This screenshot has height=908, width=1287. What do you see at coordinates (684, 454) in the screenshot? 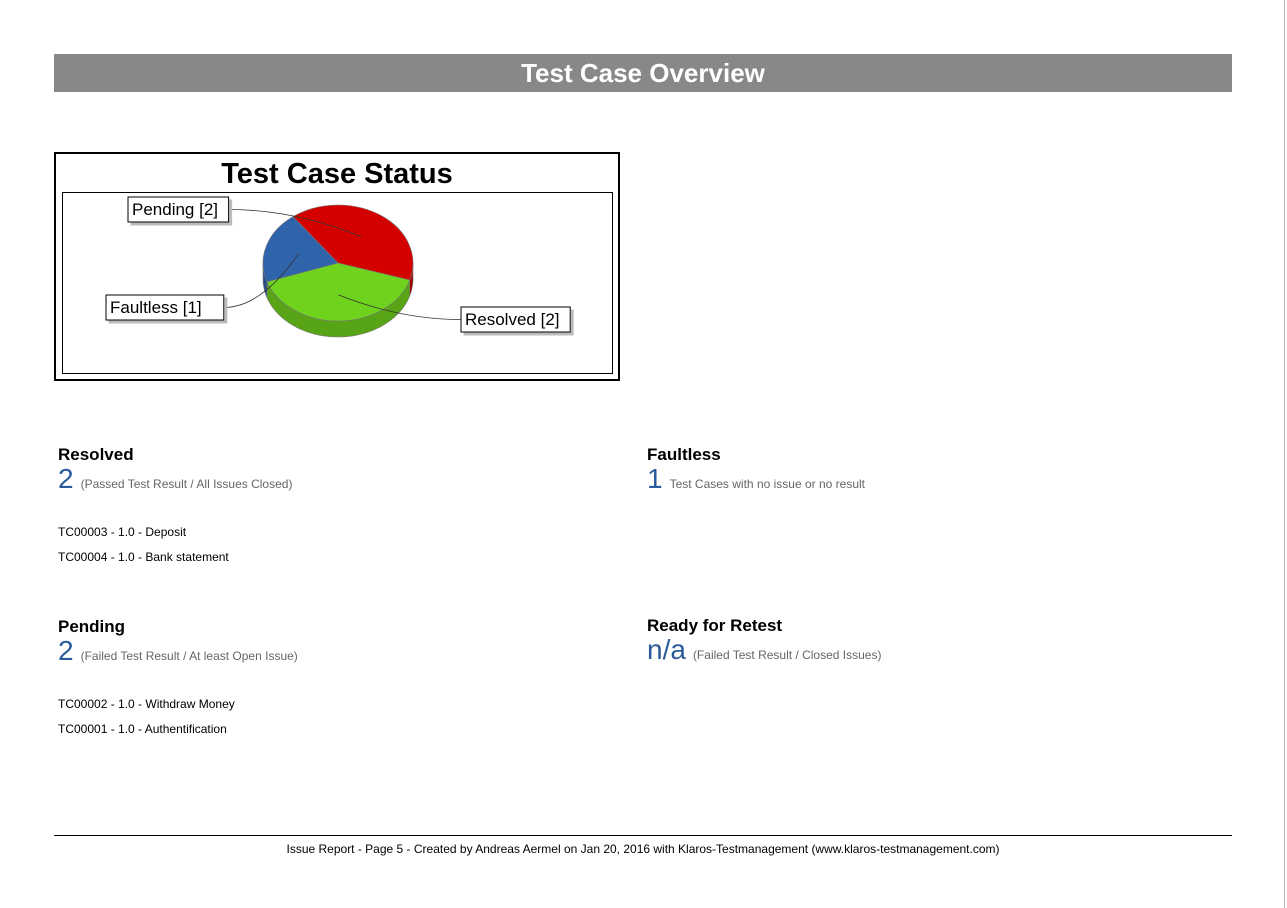
I see `faultless-heading: Faultless` at bounding box center [684, 454].